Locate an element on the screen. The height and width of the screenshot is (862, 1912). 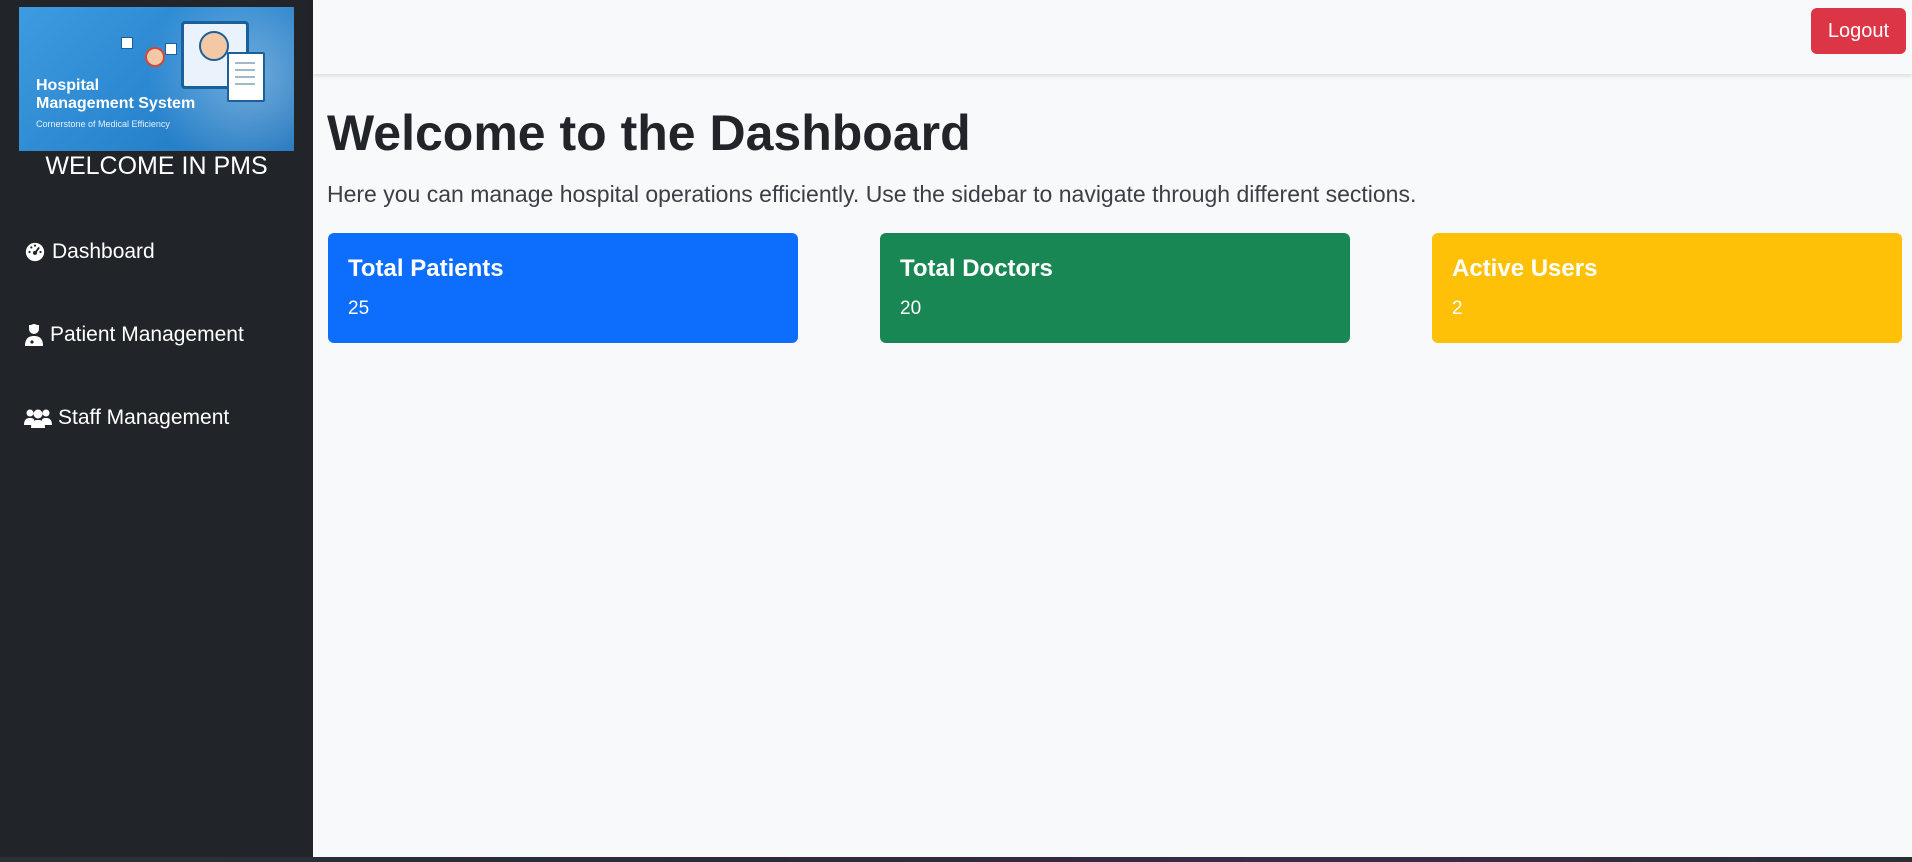
card-value: 20 is located at coordinates (911, 308).